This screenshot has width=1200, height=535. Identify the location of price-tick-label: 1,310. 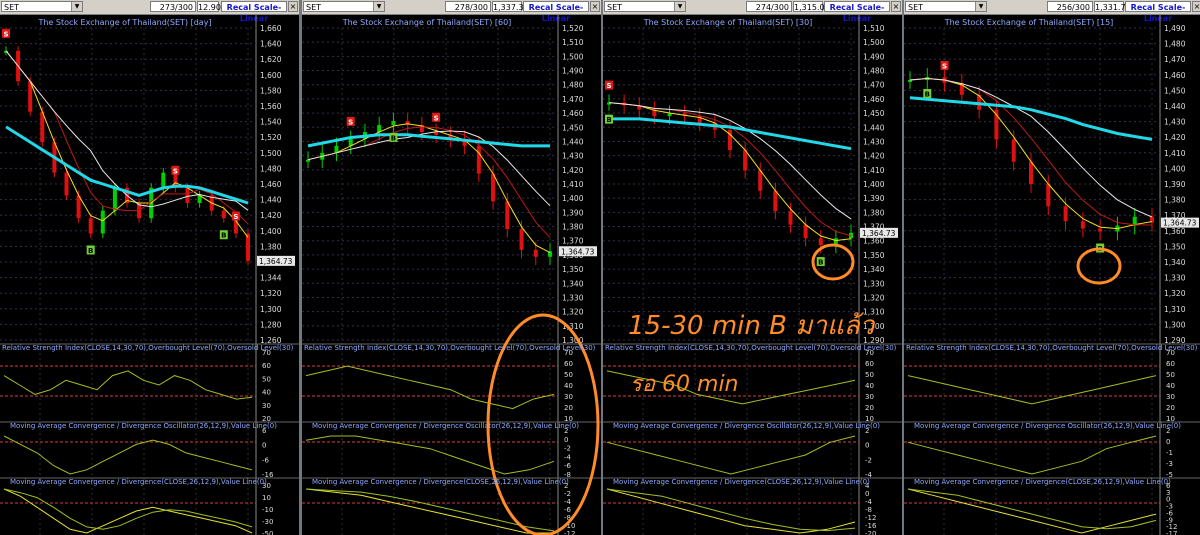
(1175, 309).